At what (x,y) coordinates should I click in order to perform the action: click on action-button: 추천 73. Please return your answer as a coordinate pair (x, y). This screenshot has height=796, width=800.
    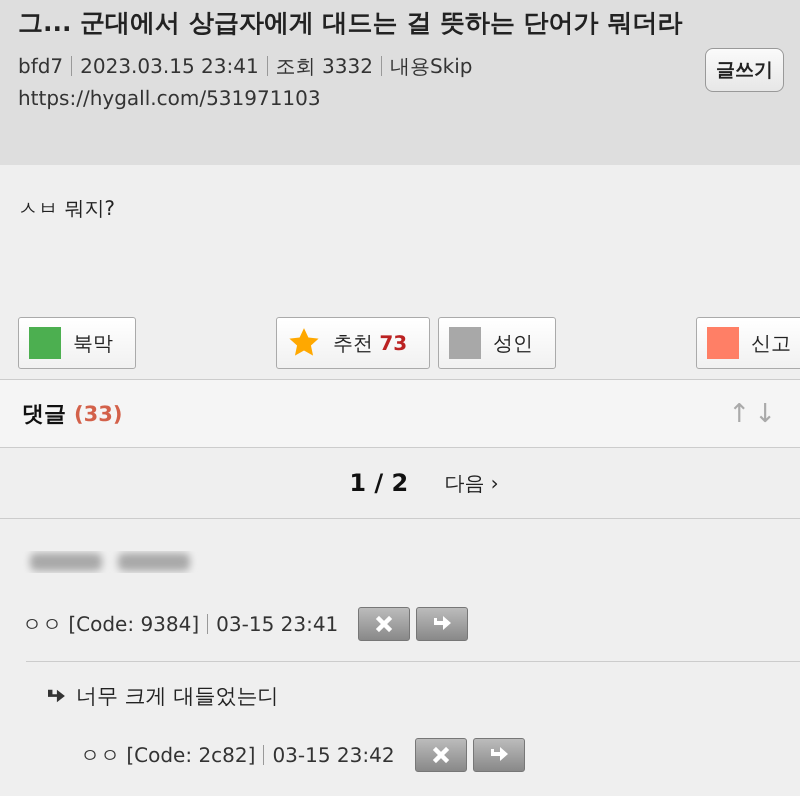
    Looking at the image, I should click on (353, 343).